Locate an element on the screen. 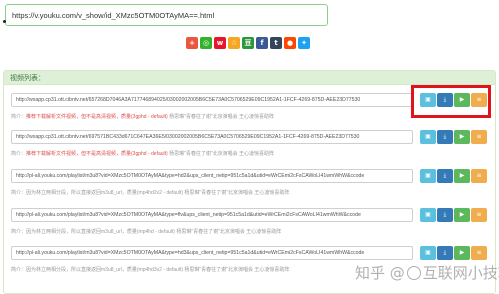  watermark-right: 互联网小技巧 is located at coordinates (460, 273).